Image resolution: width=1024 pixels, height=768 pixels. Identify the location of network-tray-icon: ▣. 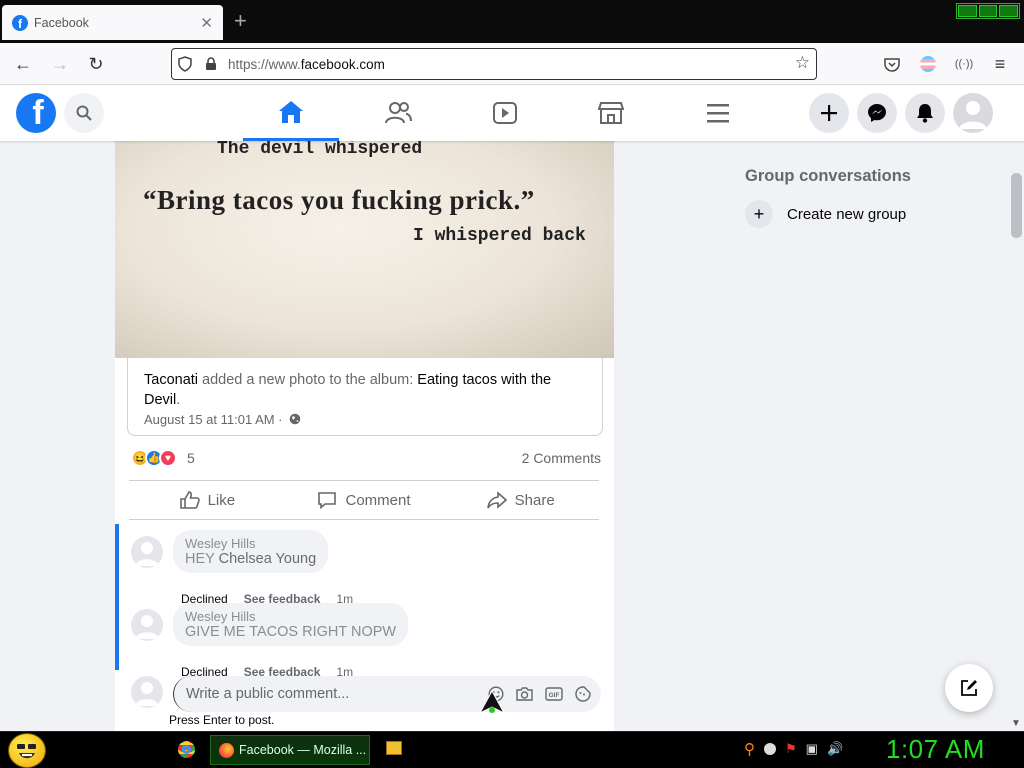
(812, 749).